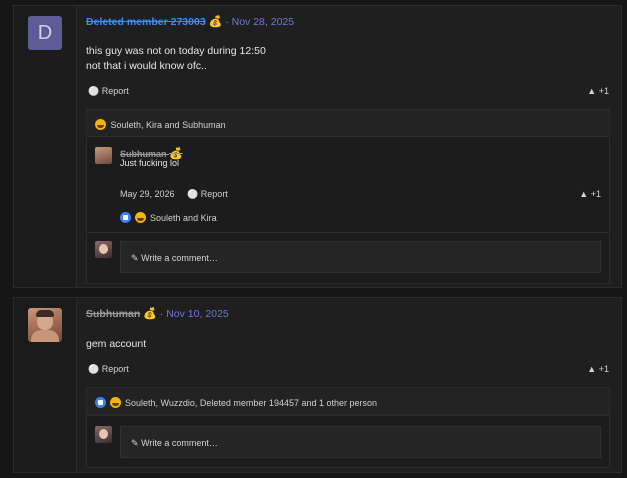  Describe the element at coordinates (45, 325) in the screenshot. I see `avatar` at that location.